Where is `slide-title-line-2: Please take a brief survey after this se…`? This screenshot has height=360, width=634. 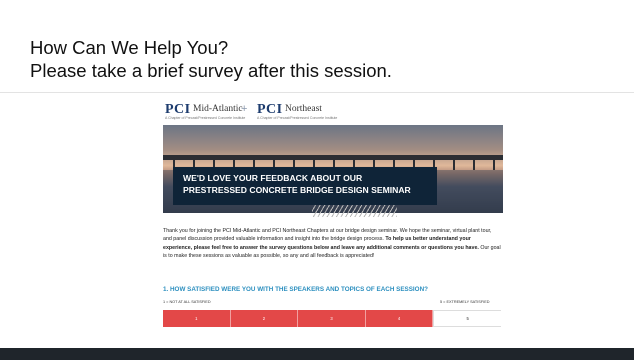 slide-title-line-2: Please take a brief survey after this se… is located at coordinates (211, 70).